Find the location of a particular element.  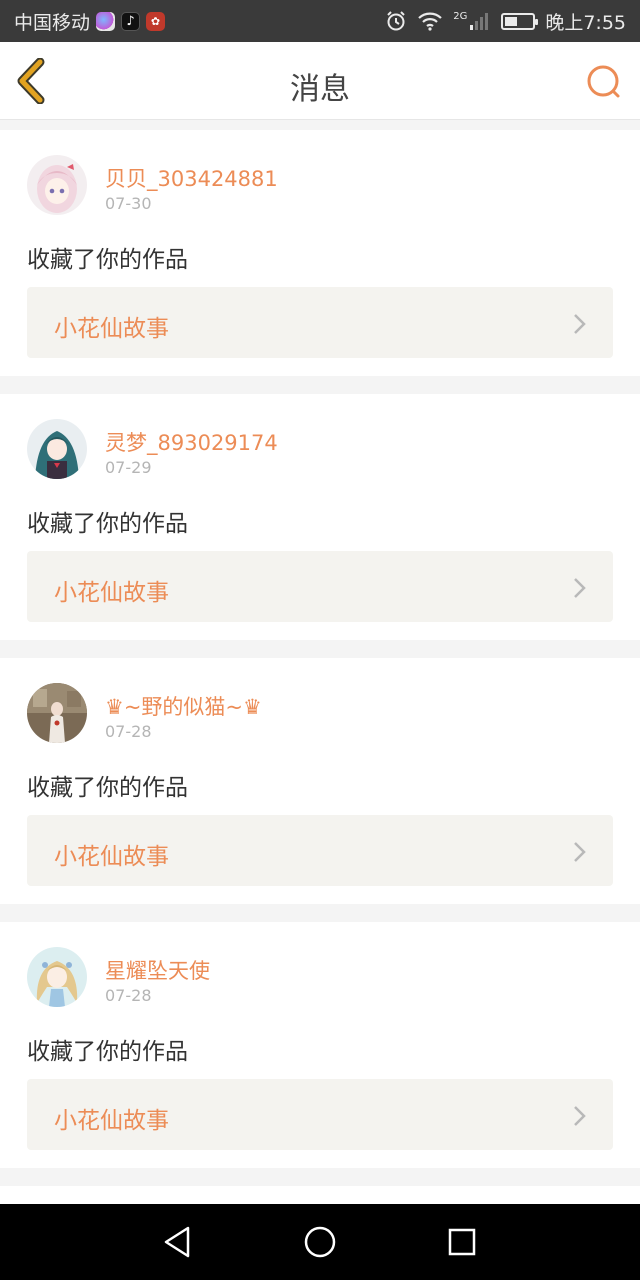

battery-icon is located at coordinates (520, 21).